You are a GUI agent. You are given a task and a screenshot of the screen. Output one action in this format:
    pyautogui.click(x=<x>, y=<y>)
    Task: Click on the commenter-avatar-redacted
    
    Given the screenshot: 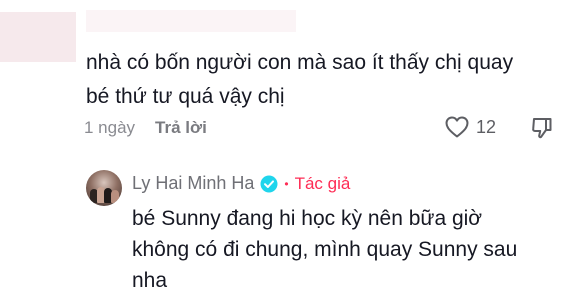 What is the action you would take?
    pyautogui.click(x=38, y=37)
    